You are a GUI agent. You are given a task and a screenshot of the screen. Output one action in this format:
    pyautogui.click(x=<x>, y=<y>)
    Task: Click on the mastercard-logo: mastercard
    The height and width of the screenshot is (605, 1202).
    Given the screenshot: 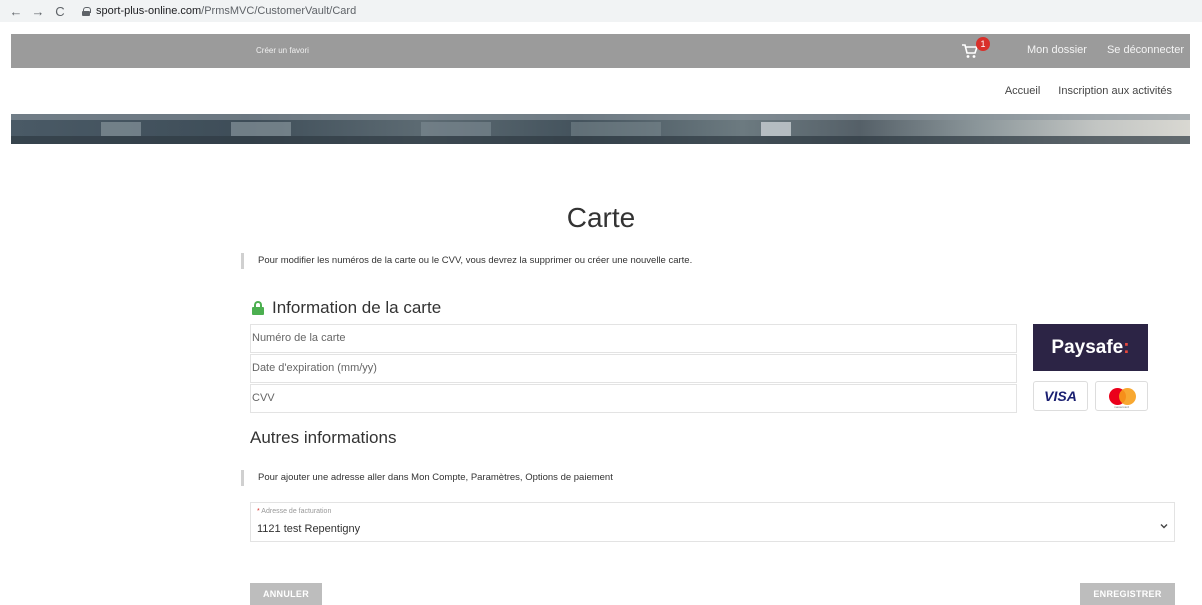 What is the action you would take?
    pyautogui.click(x=1121, y=396)
    